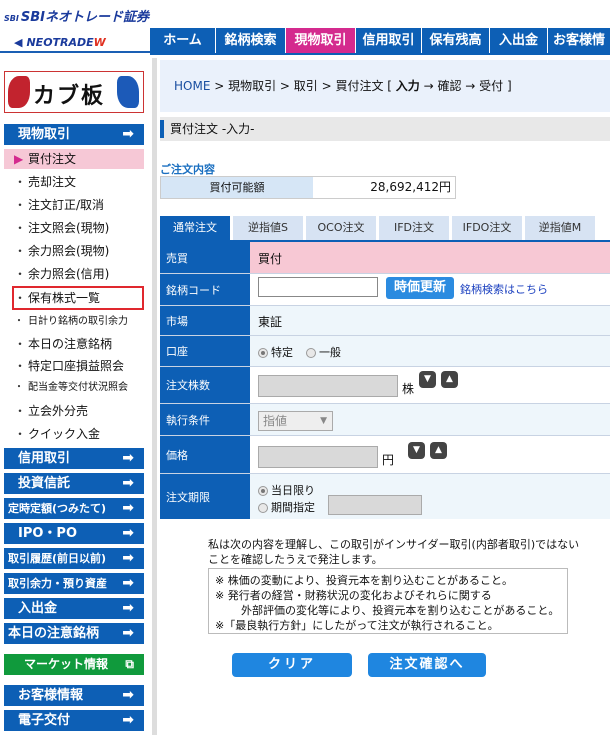  I want to click on breadcrumb-home-link: HOME, so click(192, 86).